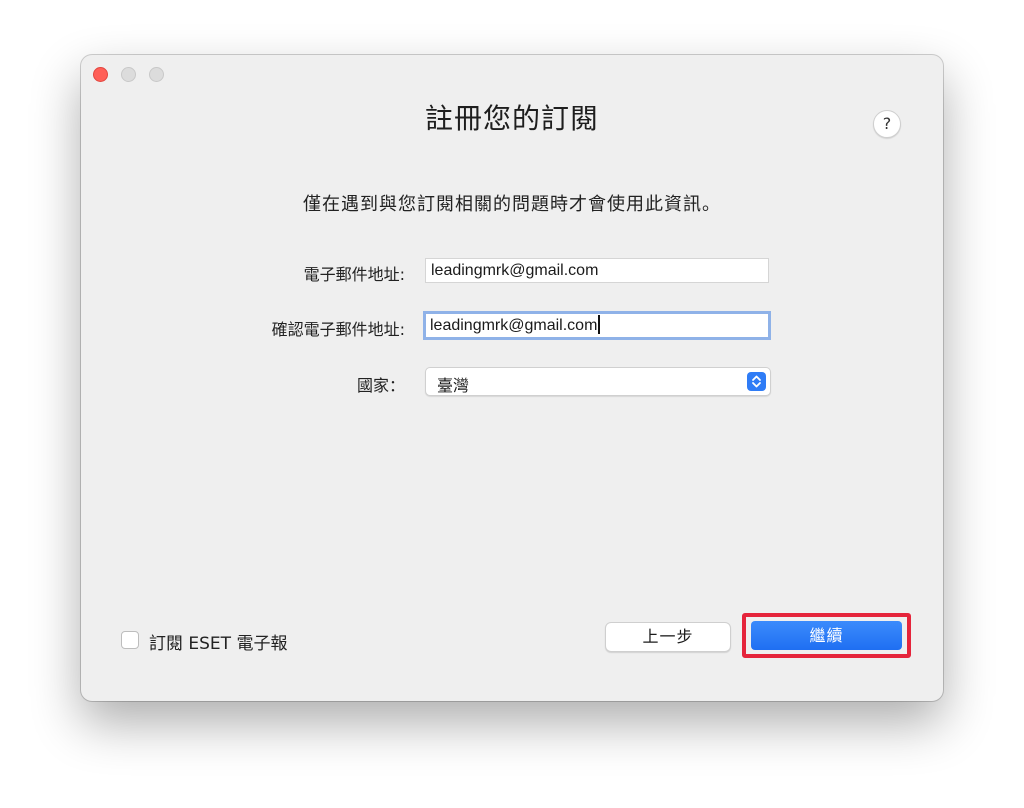 This screenshot has width=1024, height=808. I want to click on confirm-email-field: leadingmrk@gmail.com, so click(597, 325).